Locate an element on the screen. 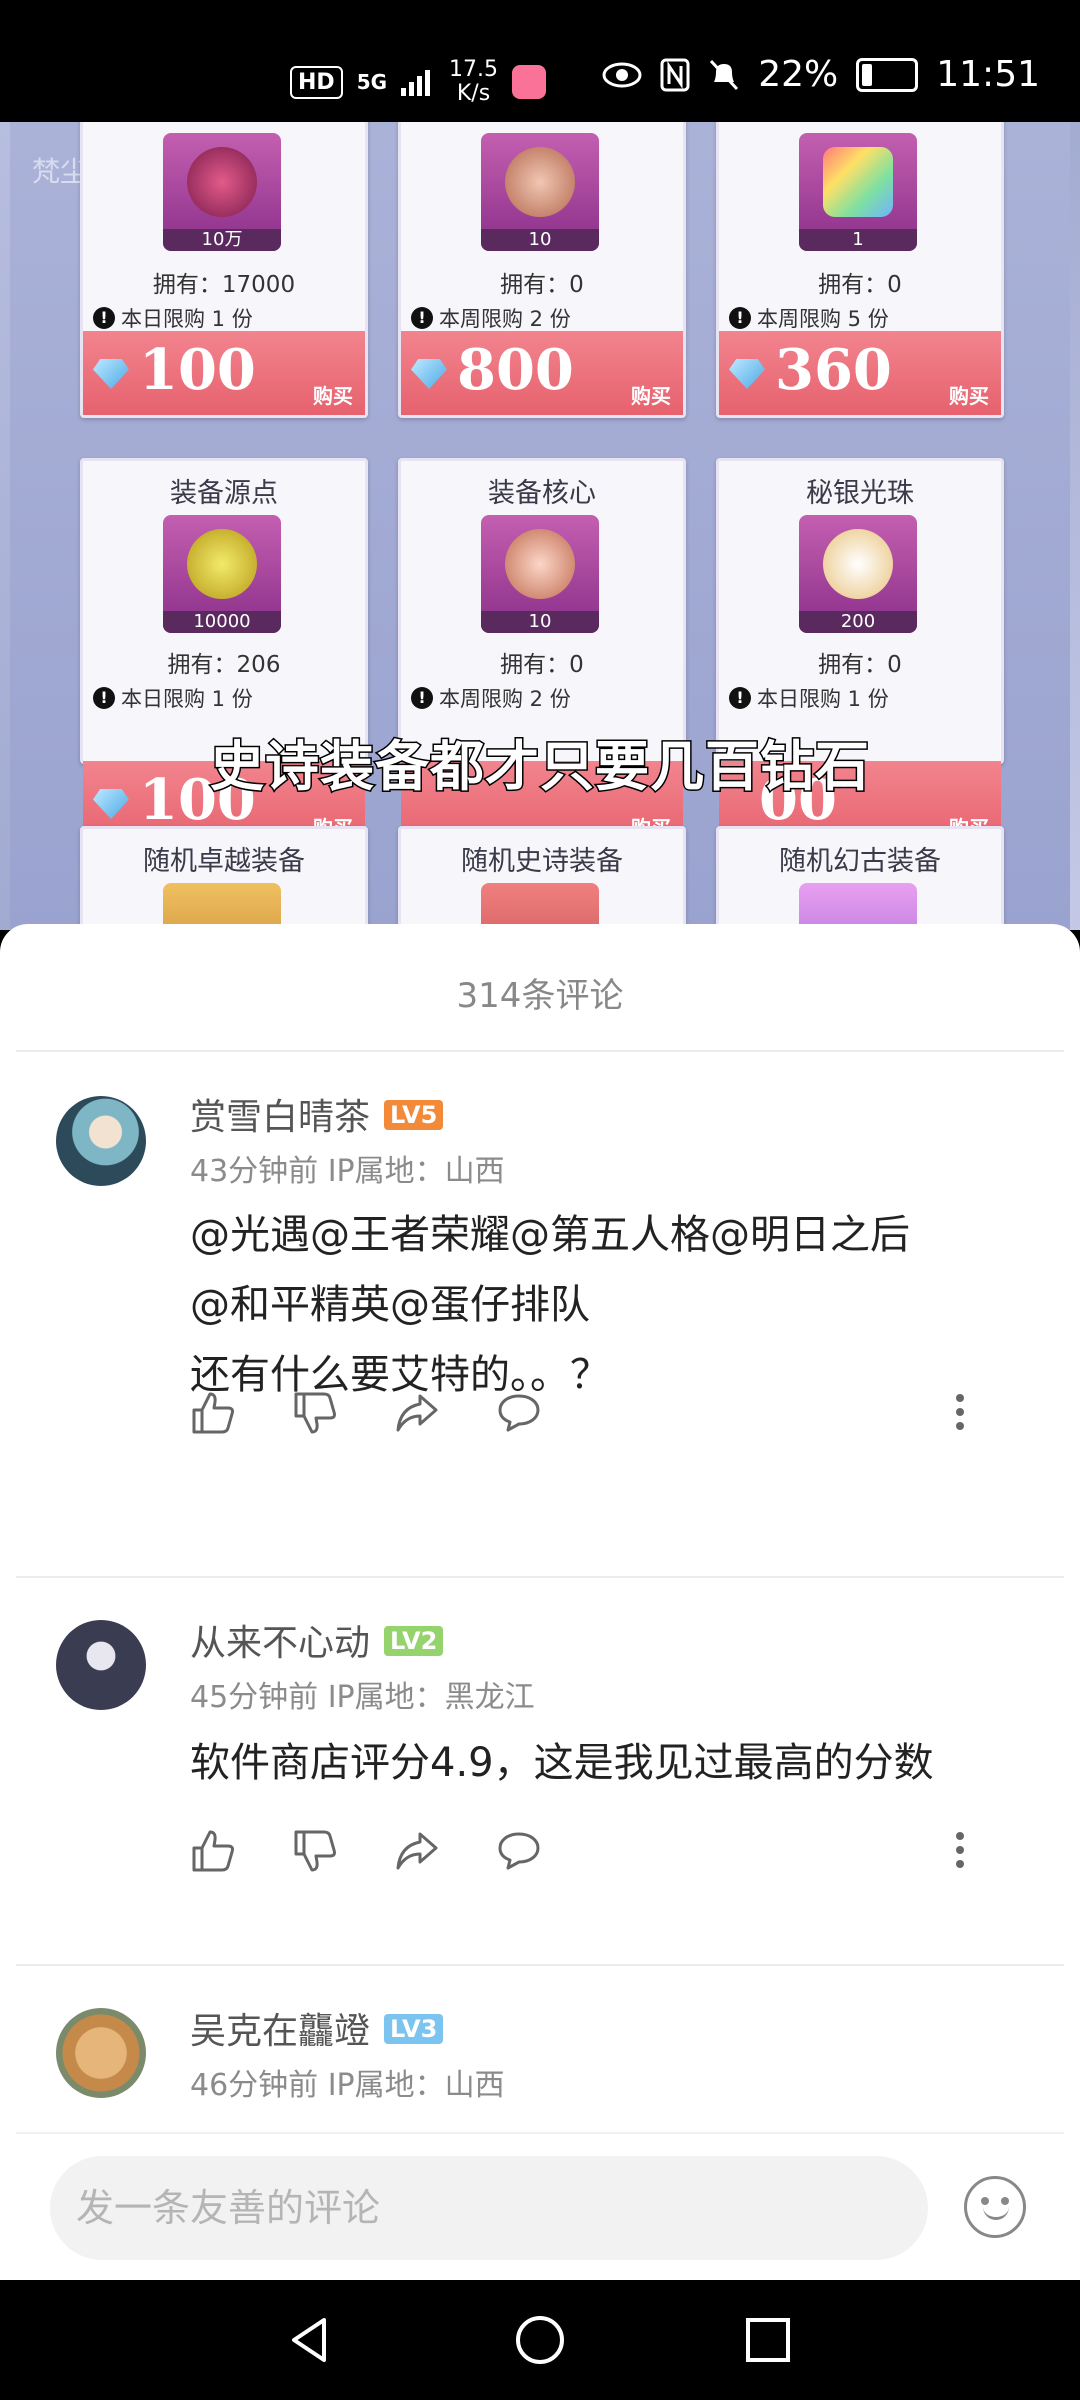  shop-card: 装备源点 10000 拥有：206 !本日限购 1 份 100购买 is located at coordinates (224, 652).